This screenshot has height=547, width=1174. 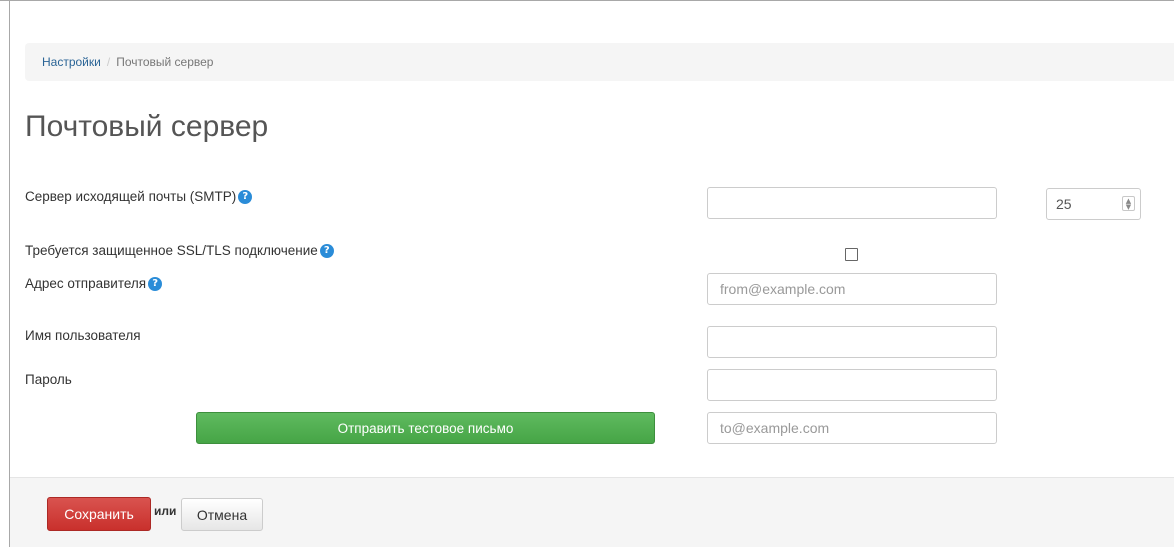 What do you see at coordinates (852, 385) in the screenshot?
I see `password-input` at bounding box center [852, 385].